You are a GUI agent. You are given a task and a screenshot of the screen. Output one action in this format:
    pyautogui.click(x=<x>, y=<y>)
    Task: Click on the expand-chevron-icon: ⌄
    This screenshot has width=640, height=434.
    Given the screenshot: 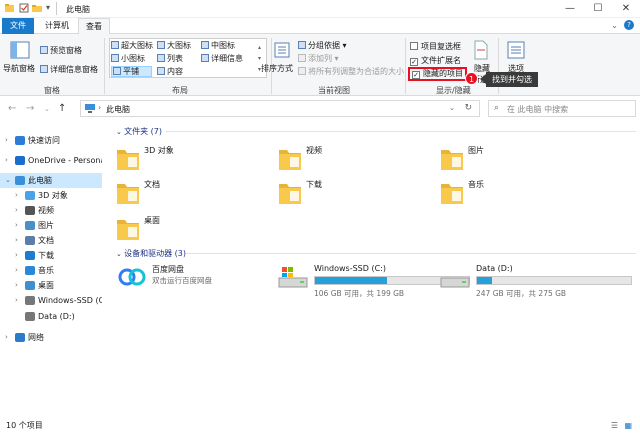 What is the action you would take?
    pyautogui.click(x=8, y=180)
    